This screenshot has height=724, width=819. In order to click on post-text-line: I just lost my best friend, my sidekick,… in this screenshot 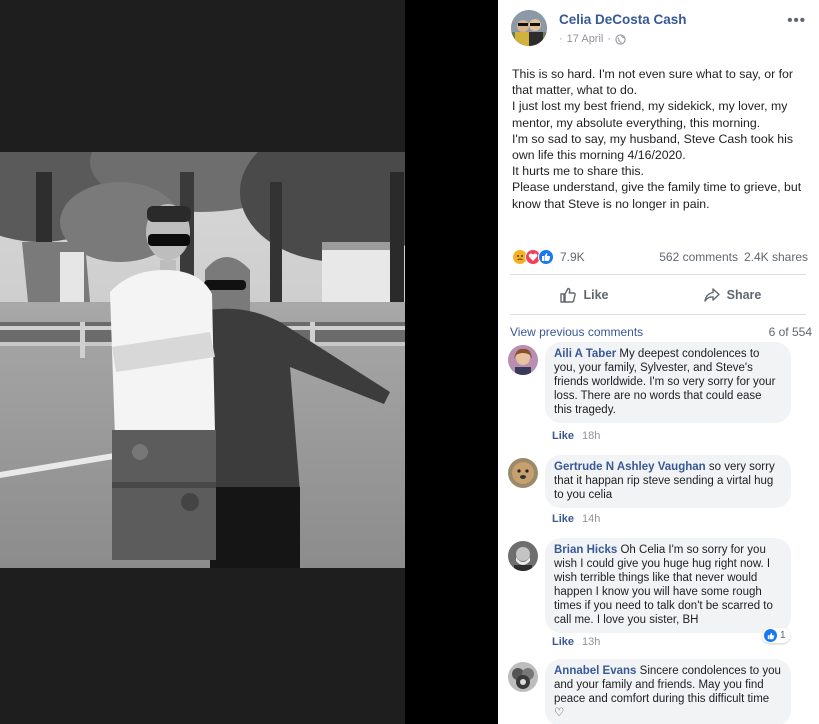, I will do `click(650, 114)`.